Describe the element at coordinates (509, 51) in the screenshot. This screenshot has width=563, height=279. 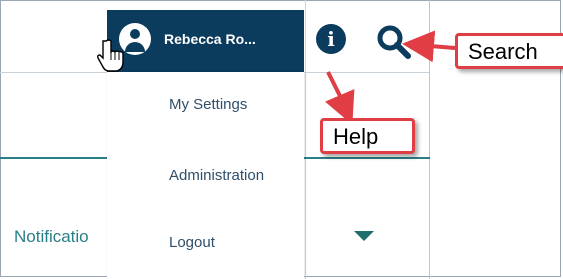
I see `search-callout: Search` at that location.